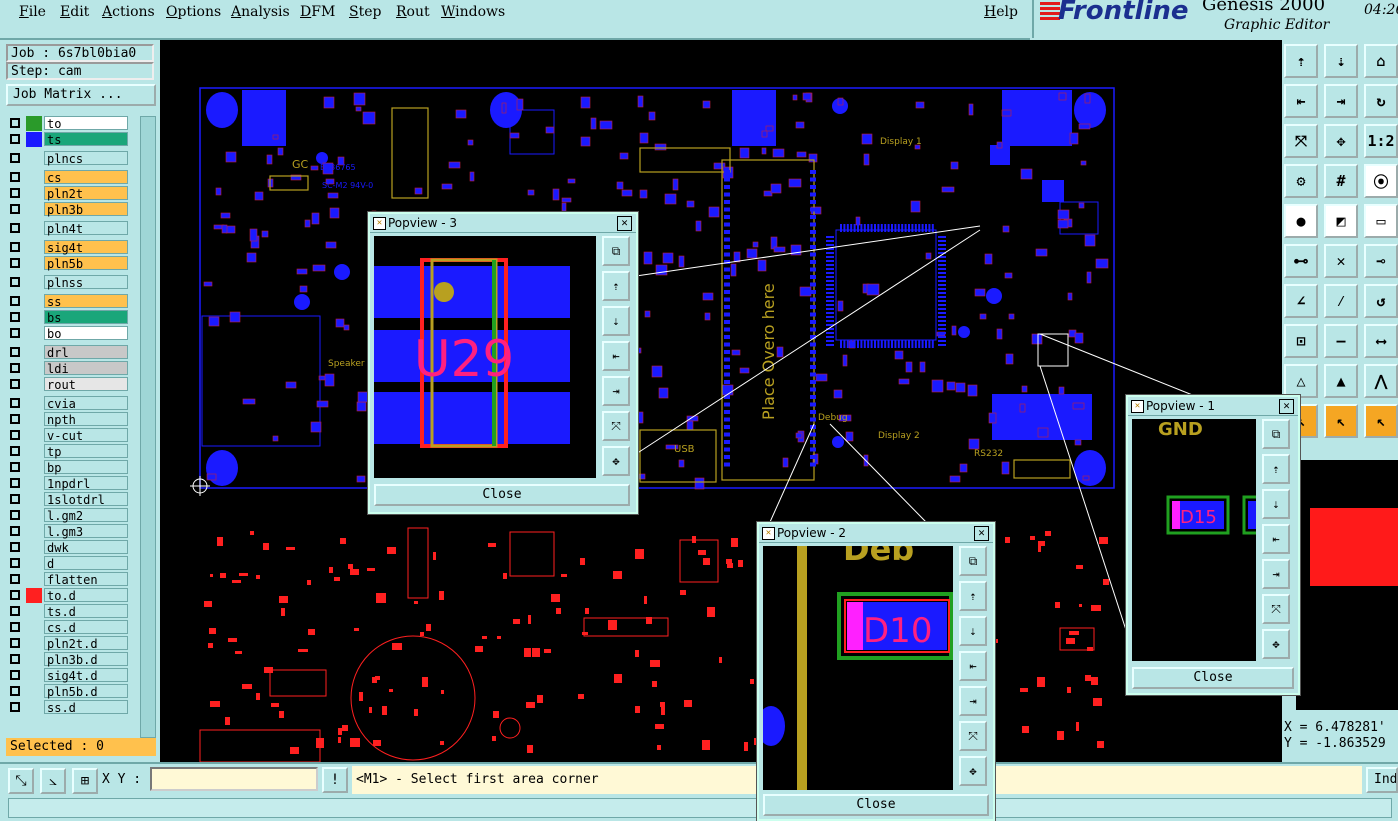 The image size is (1398, 821). I want to click on layer-name: pln5b.d, so click(86, 691).